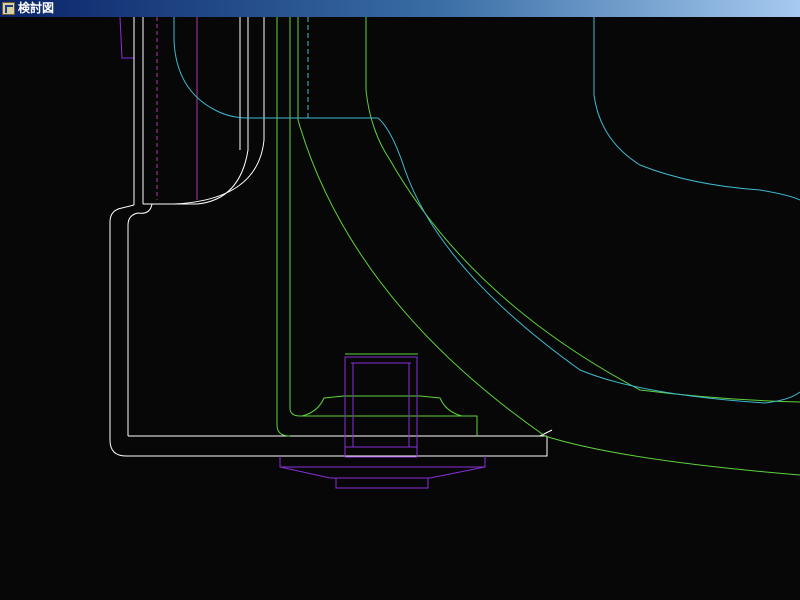  Describe the element at coordinates (400, 8) in the screenshot. I see `title-bar: 検討図` at that location.